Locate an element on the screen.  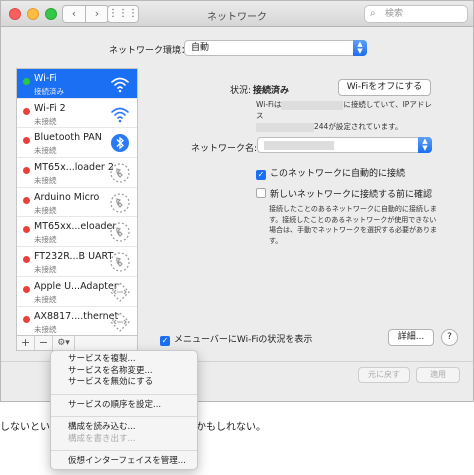
status-desc-text-1: Wi-Fiは is located at coordinates (269, 104).